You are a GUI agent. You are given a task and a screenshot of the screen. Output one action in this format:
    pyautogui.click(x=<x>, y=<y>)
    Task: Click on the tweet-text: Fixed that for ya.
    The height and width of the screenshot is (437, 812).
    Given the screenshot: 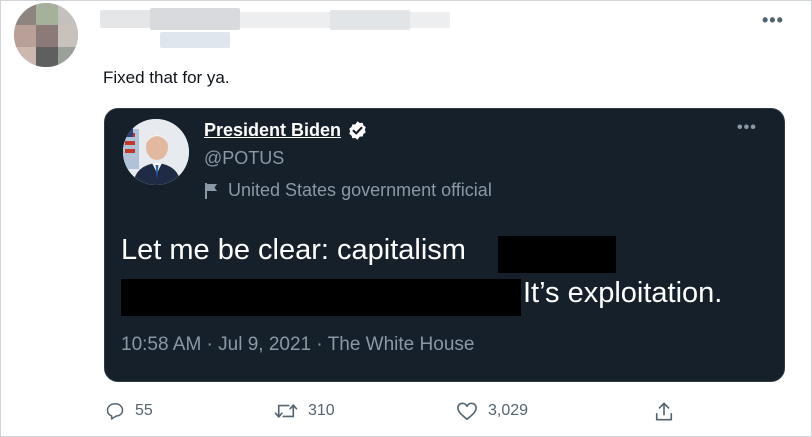 What is the action you would take?
    pyautogui.click(x=166, y=77)
    